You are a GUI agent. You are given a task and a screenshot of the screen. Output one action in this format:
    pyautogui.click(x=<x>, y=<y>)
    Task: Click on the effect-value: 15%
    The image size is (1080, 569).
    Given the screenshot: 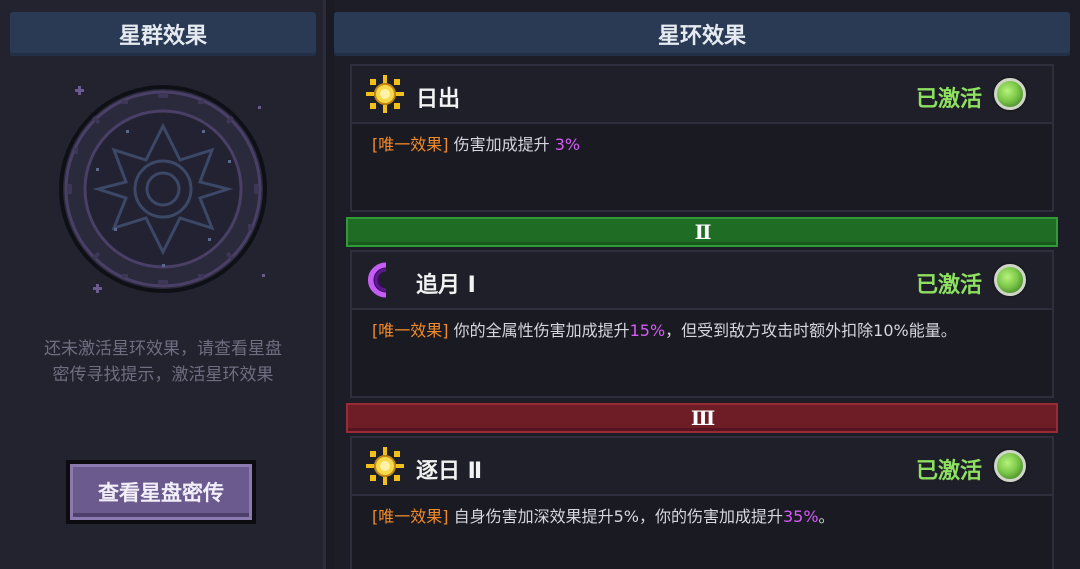 What is the action you would take?
    pyautogui.click(x=647, y=330)
    